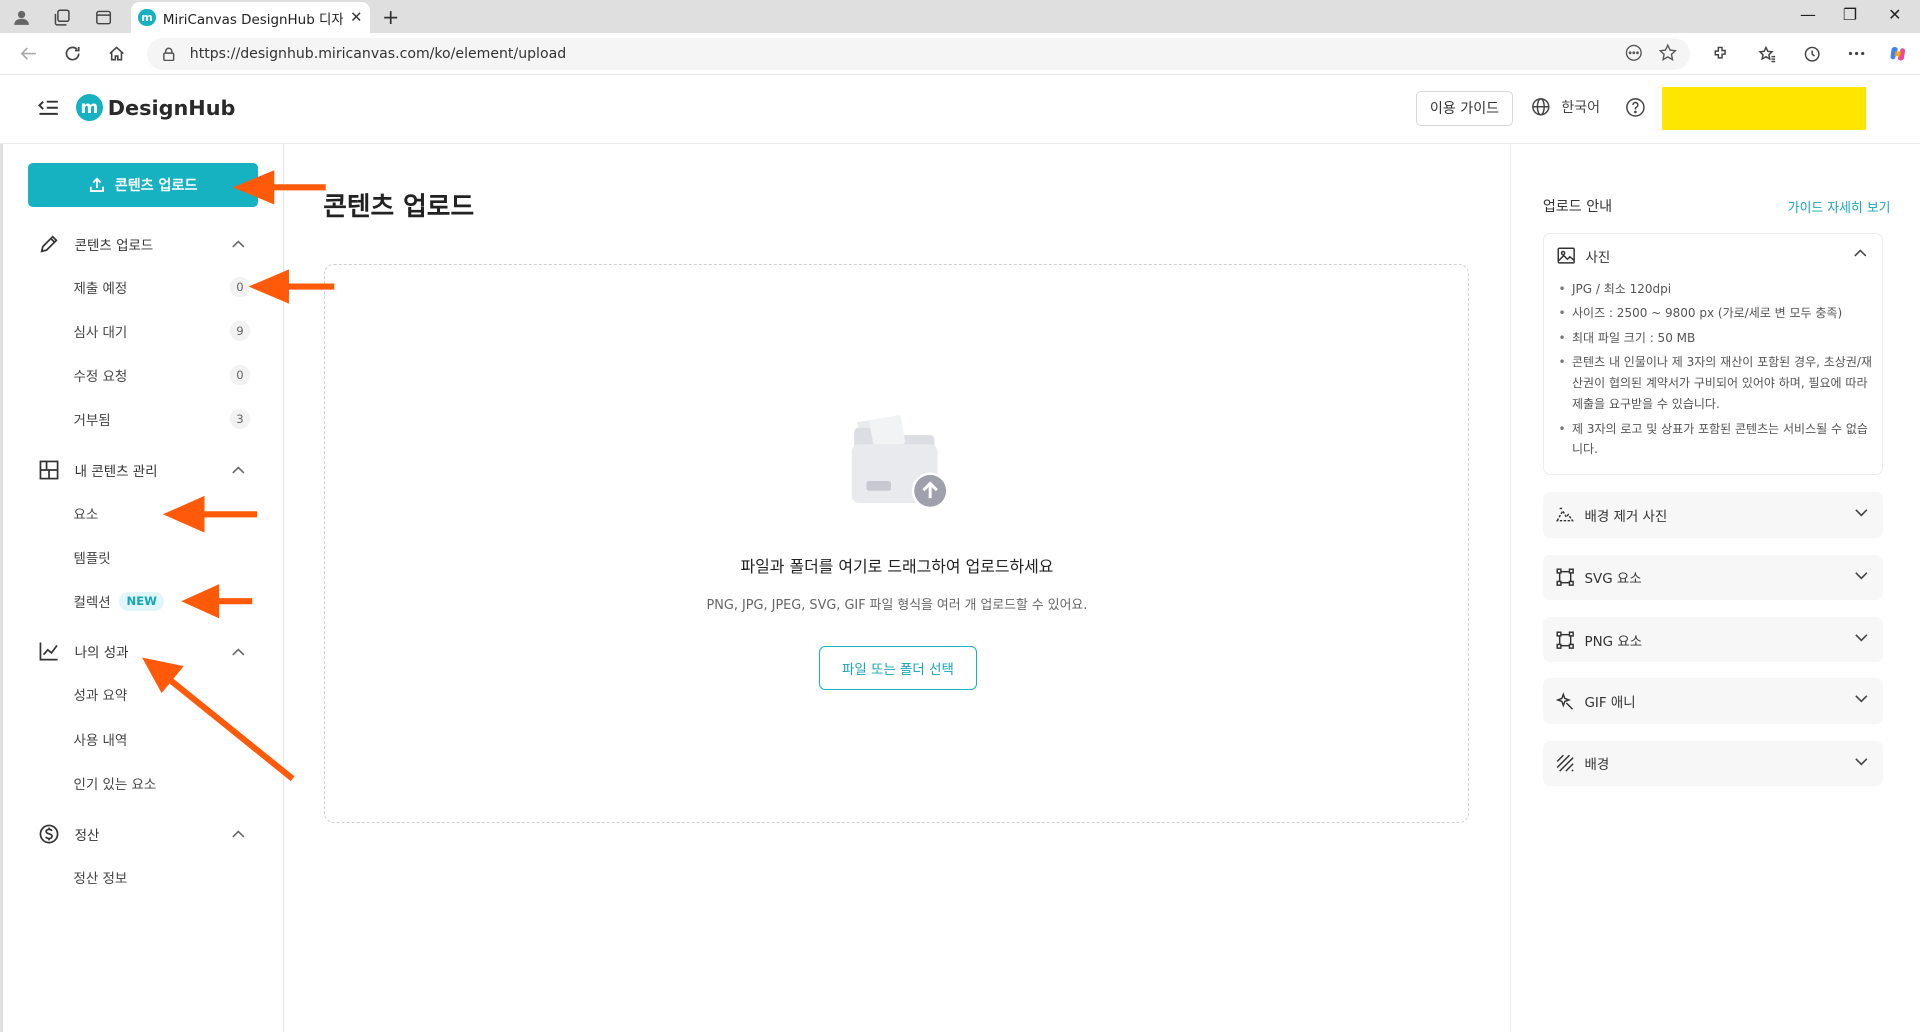  I want to click on favorites-icon, so click(1767, 54).